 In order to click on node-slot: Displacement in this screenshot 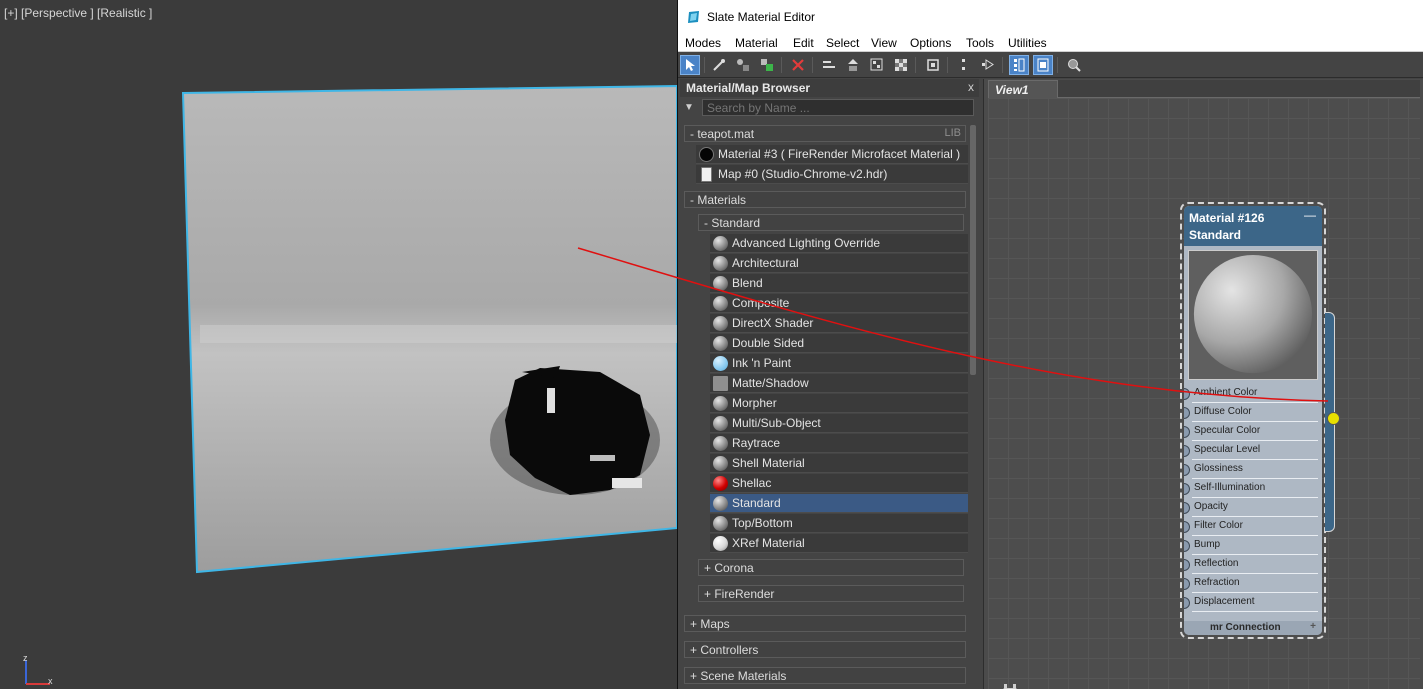, I will do `click(1253, 602)`.